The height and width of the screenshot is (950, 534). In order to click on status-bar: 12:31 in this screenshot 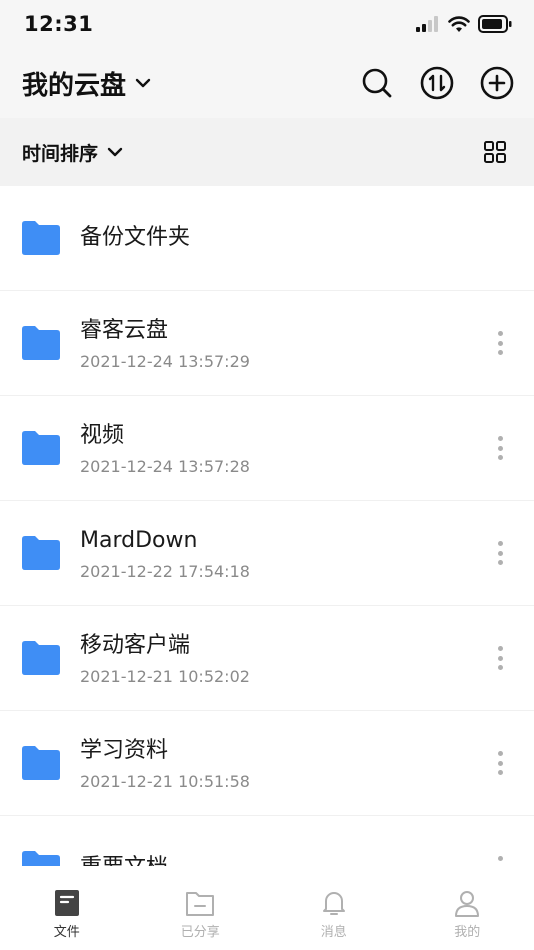, I will do `click(267, 24)`.